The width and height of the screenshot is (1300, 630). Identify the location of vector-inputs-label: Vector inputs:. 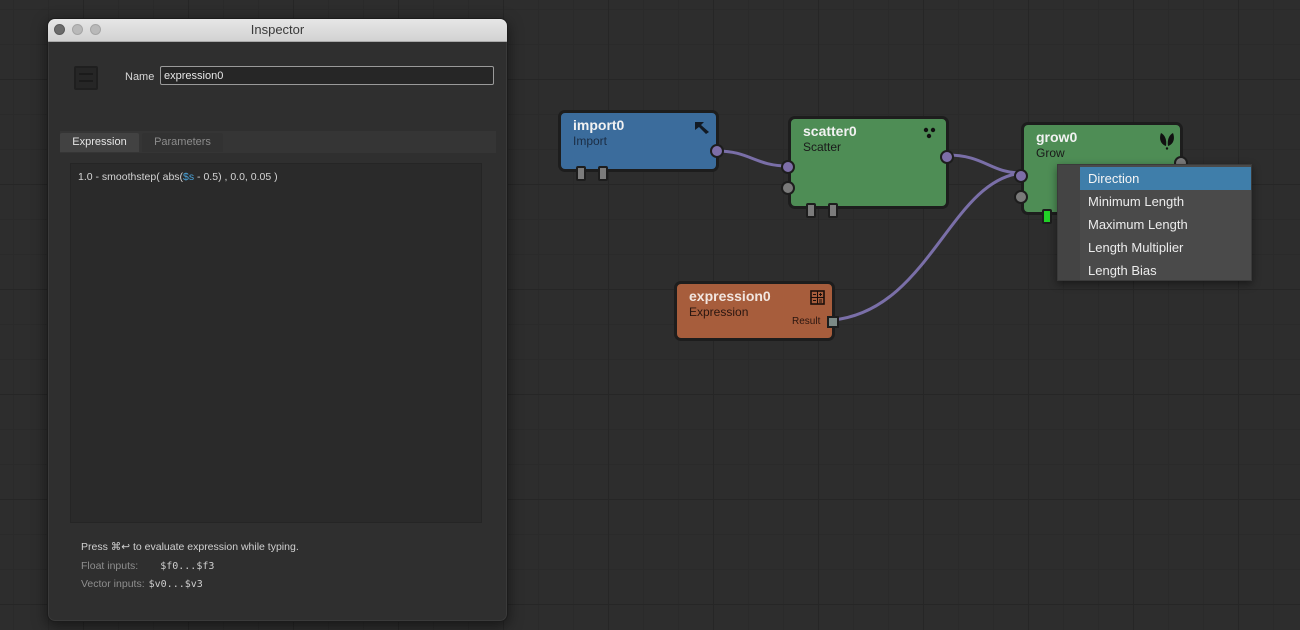
(113, 584).